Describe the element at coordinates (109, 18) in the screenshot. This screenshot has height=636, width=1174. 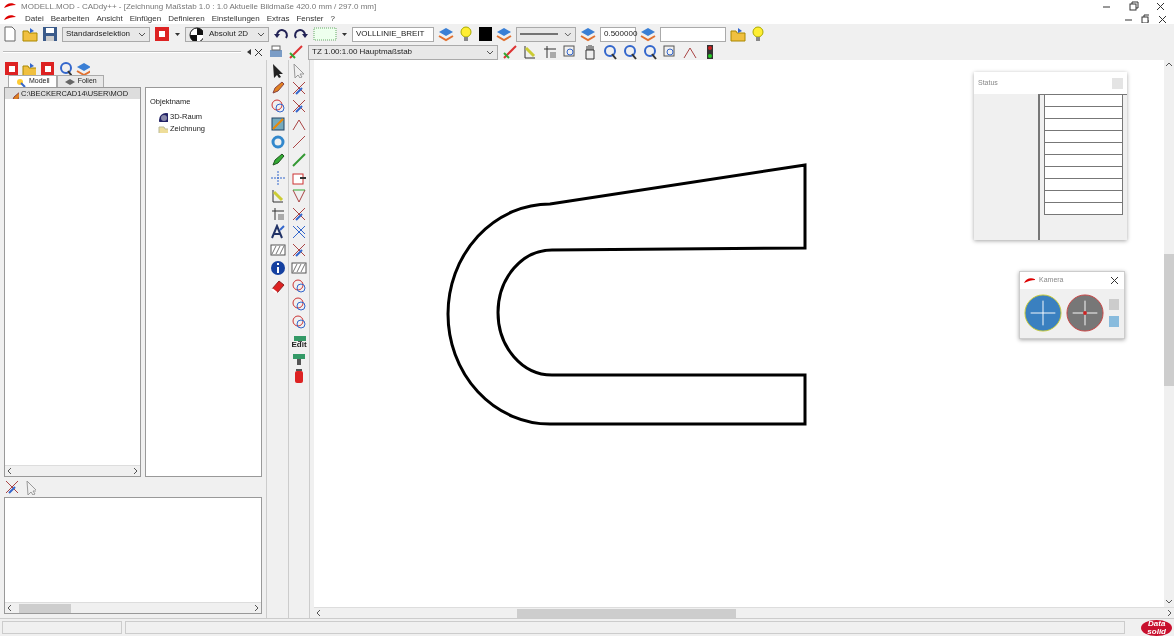
I see `menu-item: Ansicht` at that location.